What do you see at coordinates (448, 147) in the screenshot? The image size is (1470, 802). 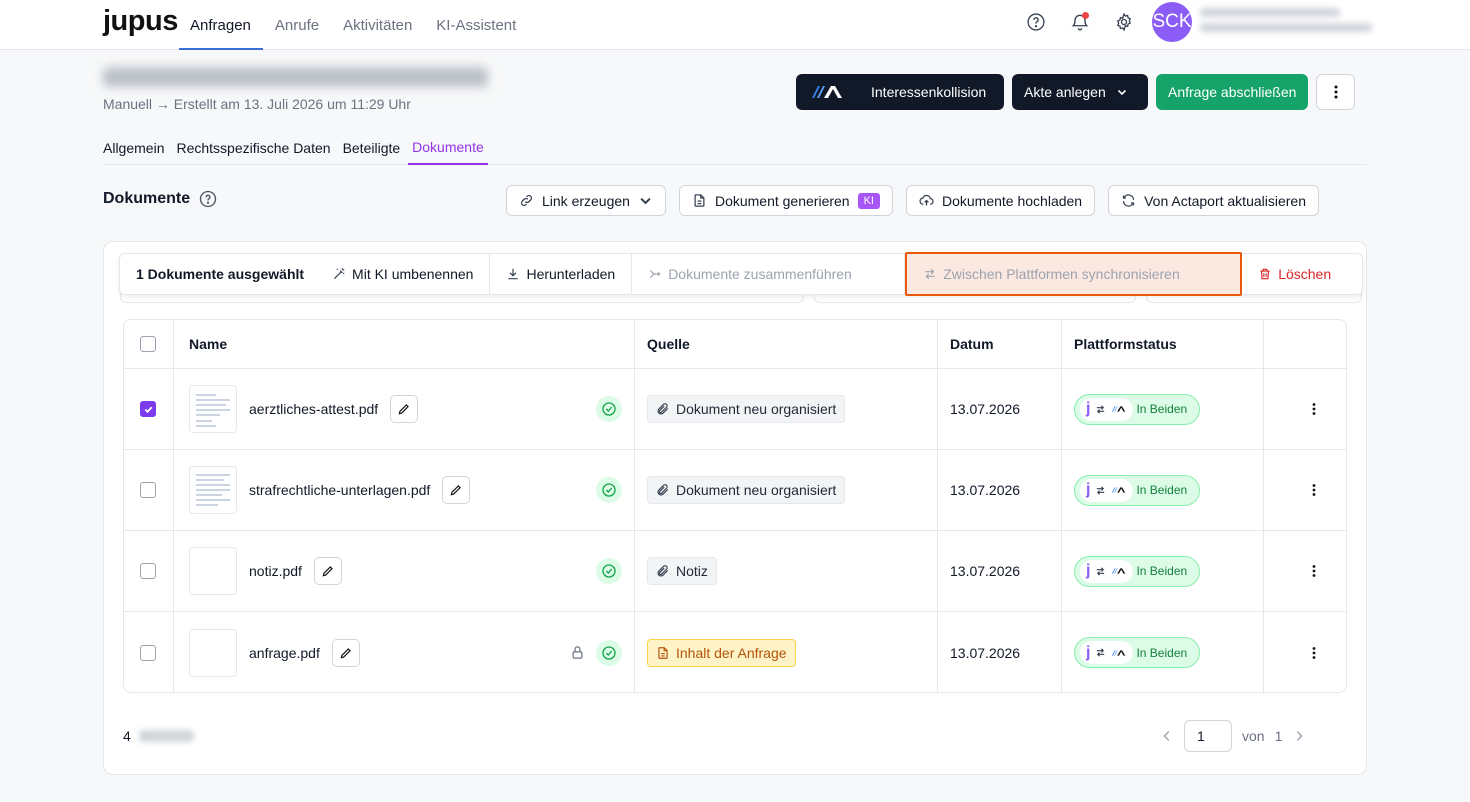 I see `tab-dokumente: Dokumente` at bounding box center [448, 147].